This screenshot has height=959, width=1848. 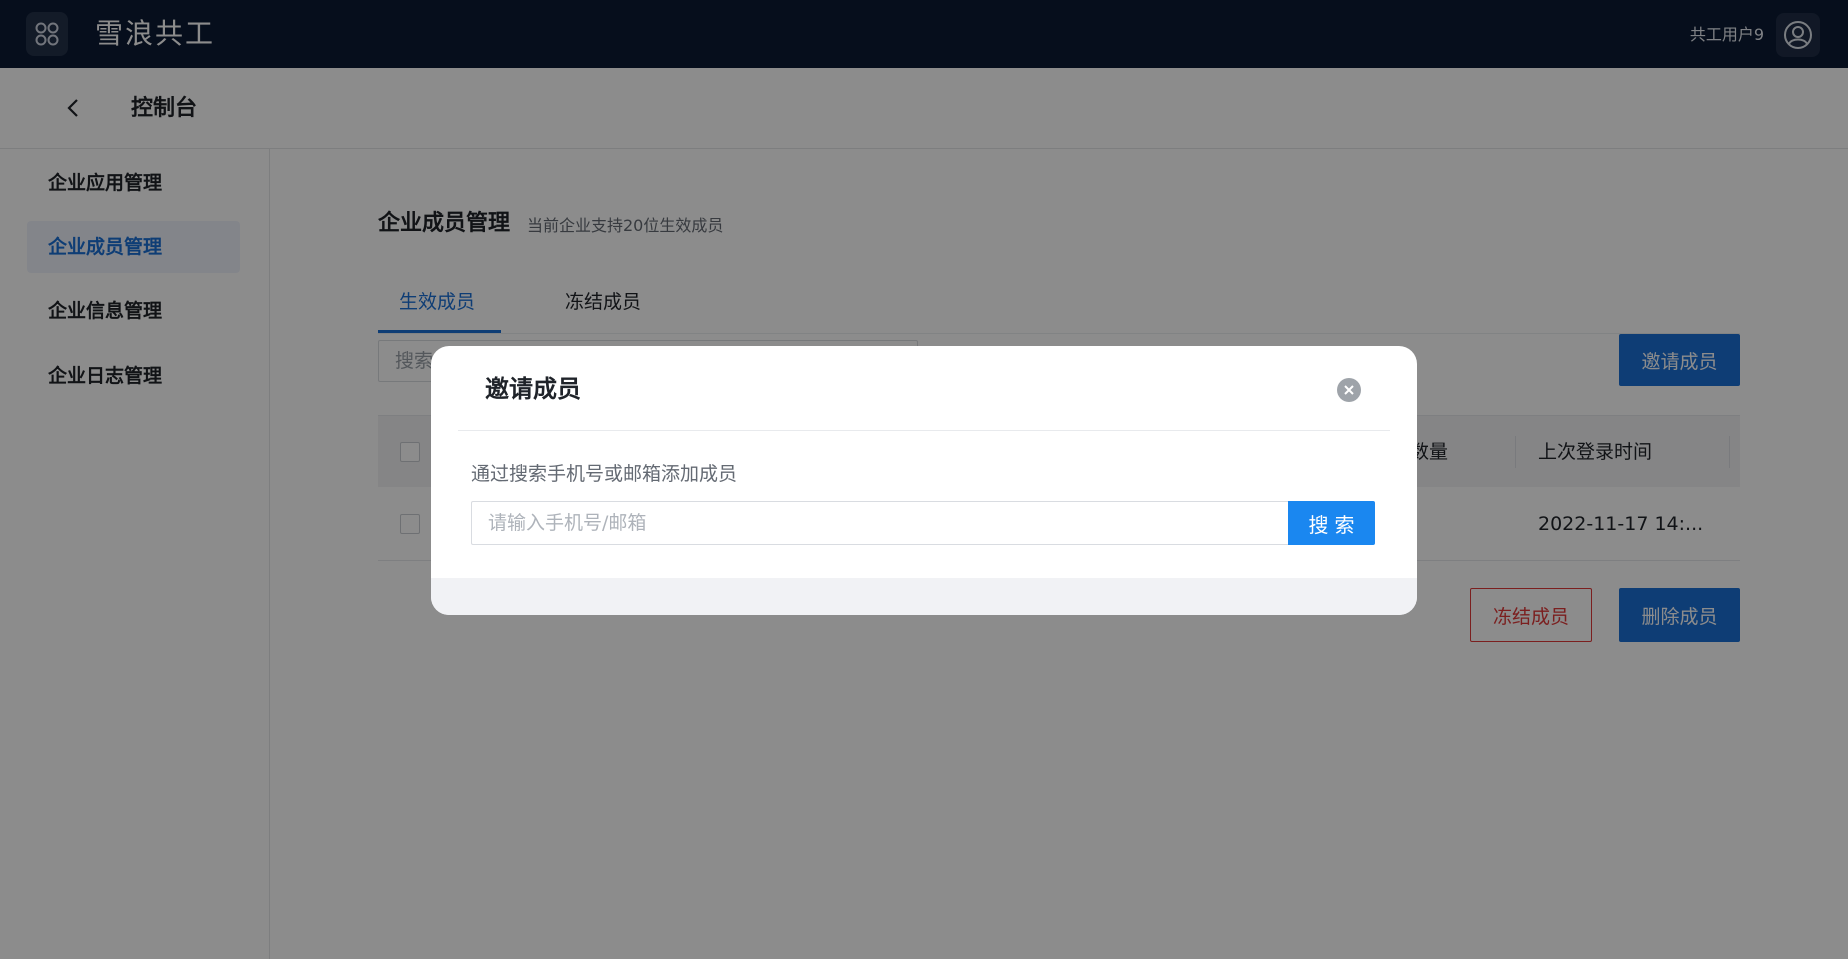 I want to click on modal-footer, so click(x=924, y=596).